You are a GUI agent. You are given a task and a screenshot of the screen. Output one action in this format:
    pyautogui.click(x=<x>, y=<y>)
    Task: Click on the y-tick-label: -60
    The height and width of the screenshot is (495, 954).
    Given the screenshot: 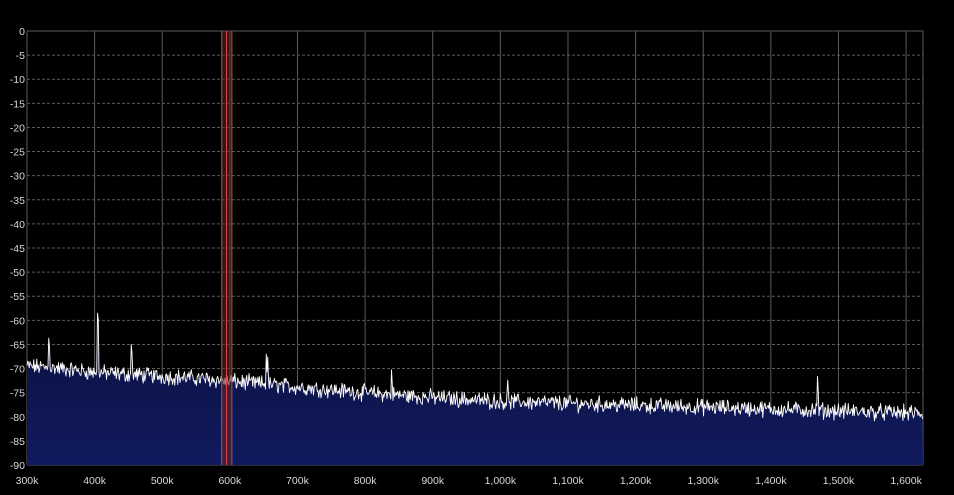 What is the action you would take?
    pyautogui.click(x=17, y=321)
    